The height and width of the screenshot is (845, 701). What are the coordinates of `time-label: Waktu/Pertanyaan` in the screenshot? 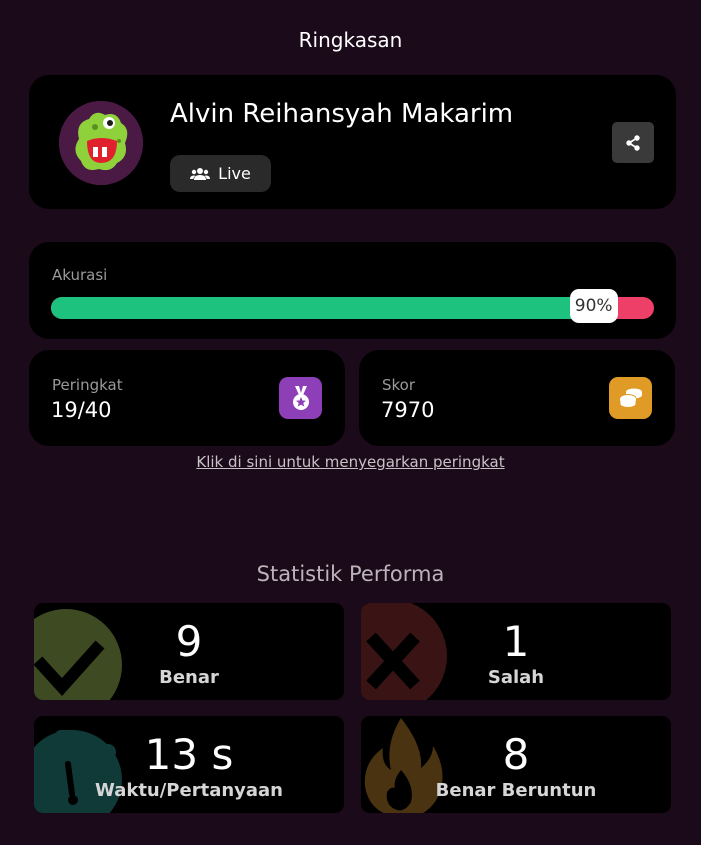 It's located at (188, 790).